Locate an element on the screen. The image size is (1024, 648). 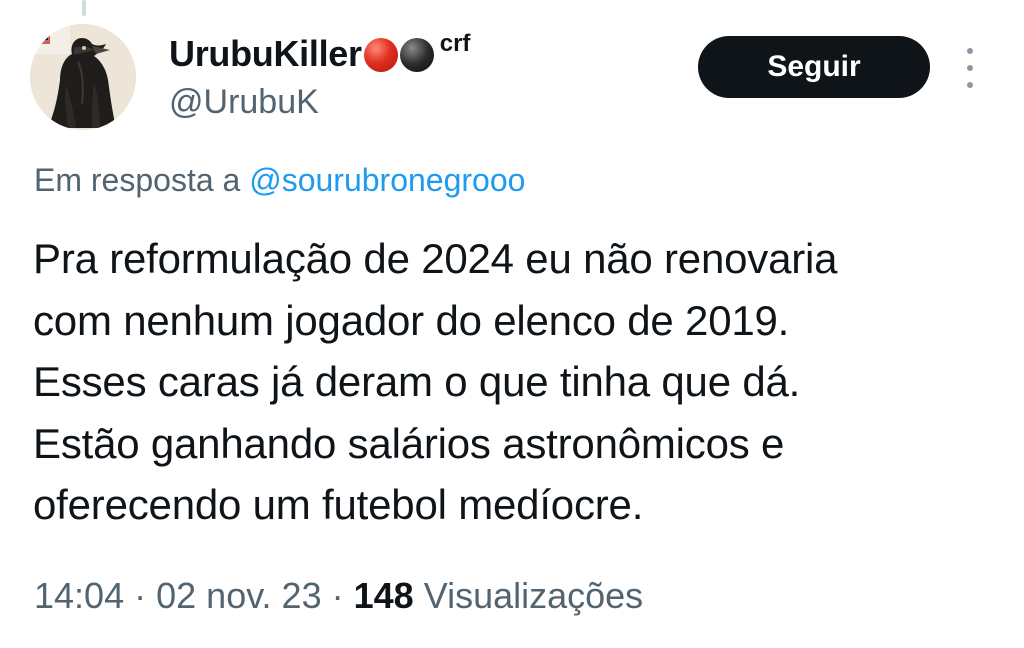
author-display-name: UrubuKiller is located at coordinates (265, 54).